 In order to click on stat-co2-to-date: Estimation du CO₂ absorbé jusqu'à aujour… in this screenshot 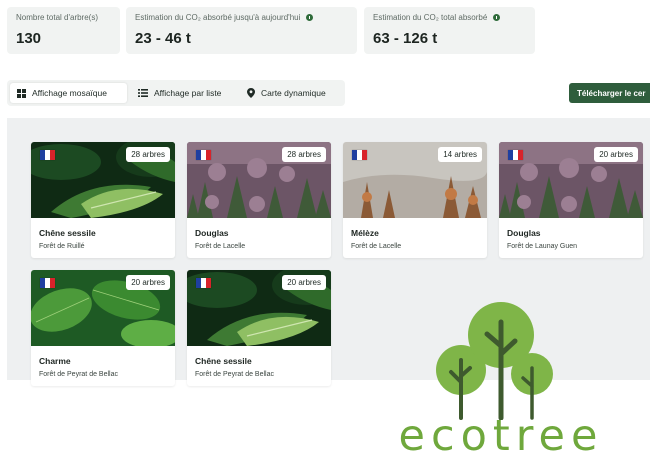, I will do `click(241, 30)`.